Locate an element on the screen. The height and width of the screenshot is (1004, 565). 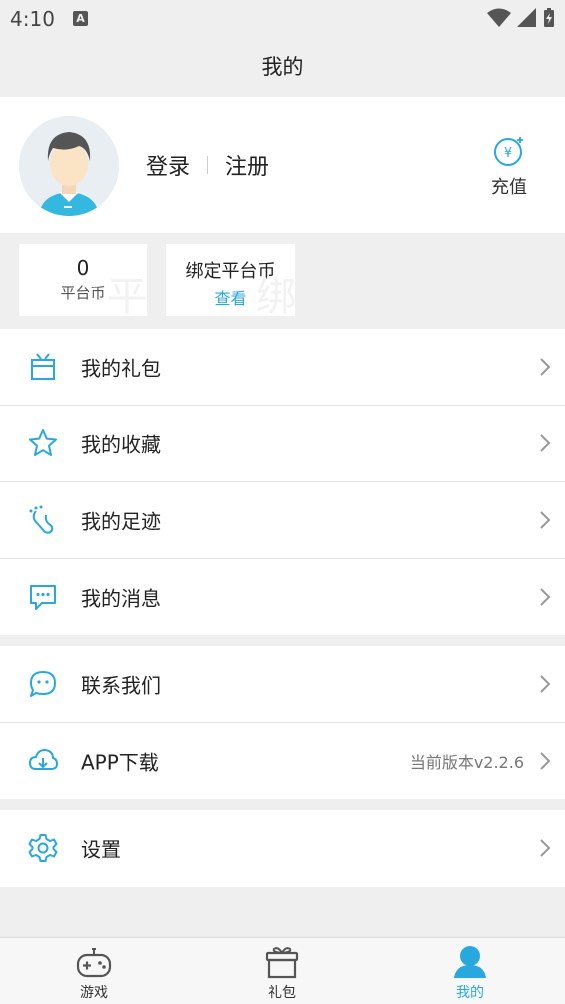
menu-item-app-download: APP下载 当前版本v2.2.6 is located at coordinates (282, 761).